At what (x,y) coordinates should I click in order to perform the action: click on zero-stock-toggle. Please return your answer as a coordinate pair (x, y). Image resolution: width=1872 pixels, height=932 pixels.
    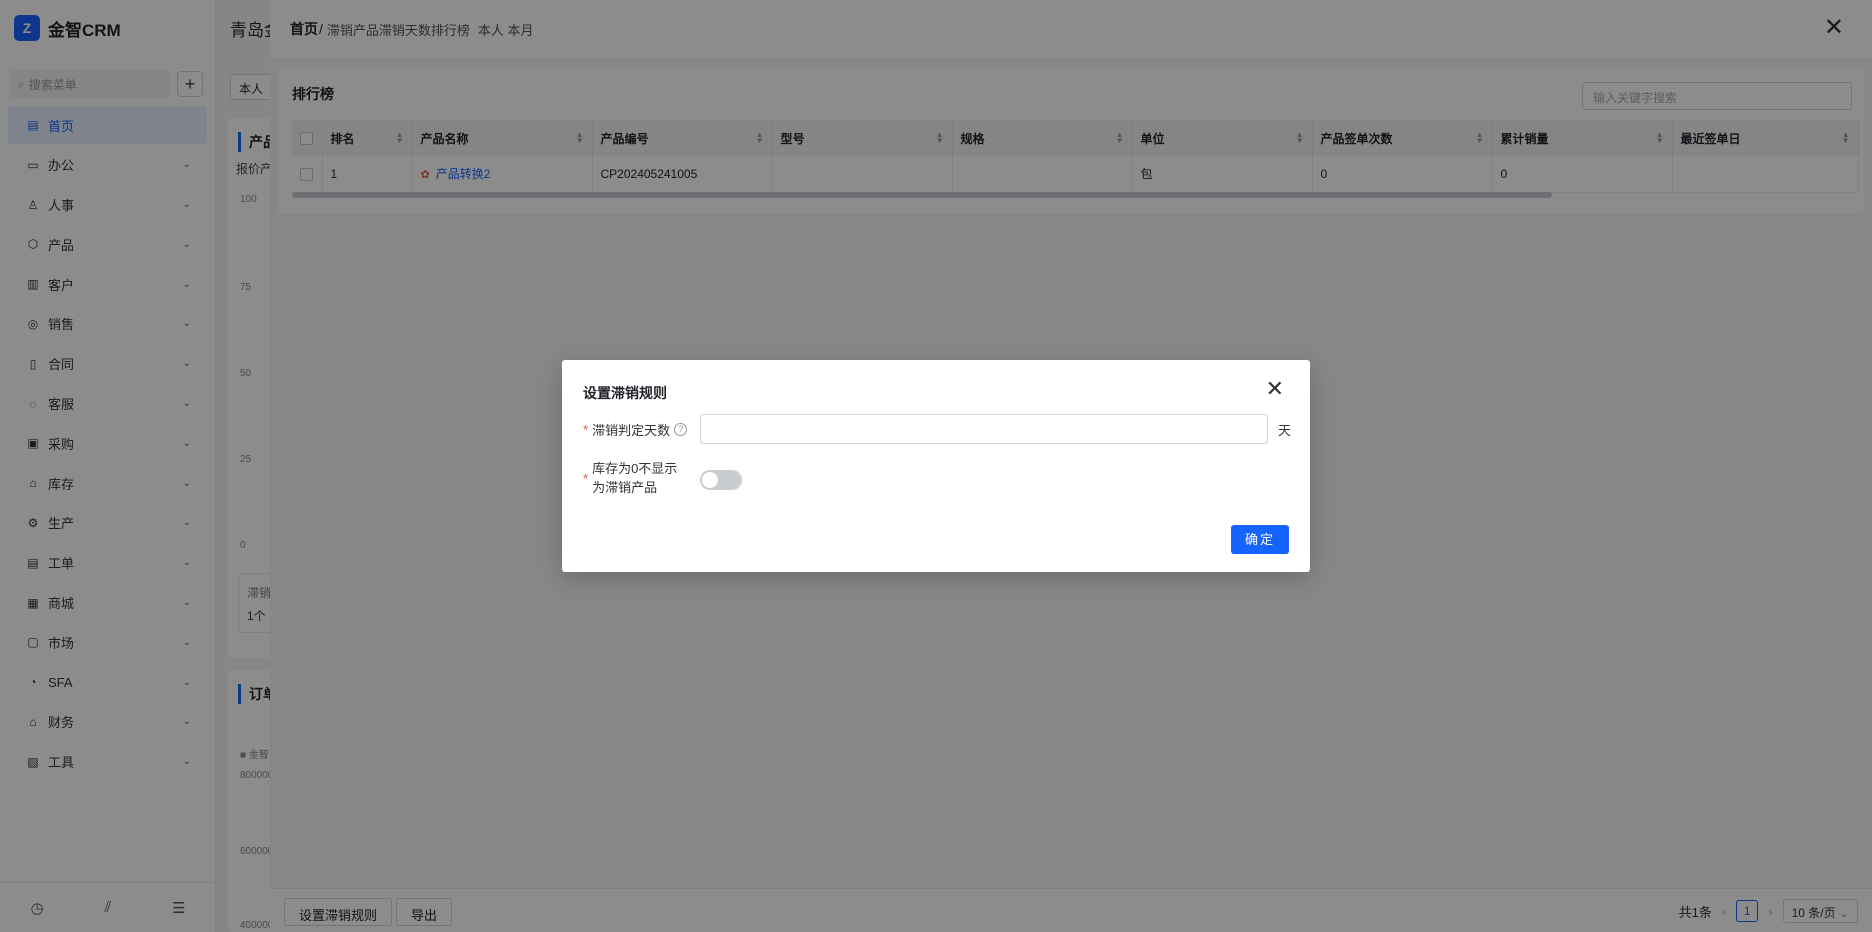
    Looking at the image, I should click on (721, 480).